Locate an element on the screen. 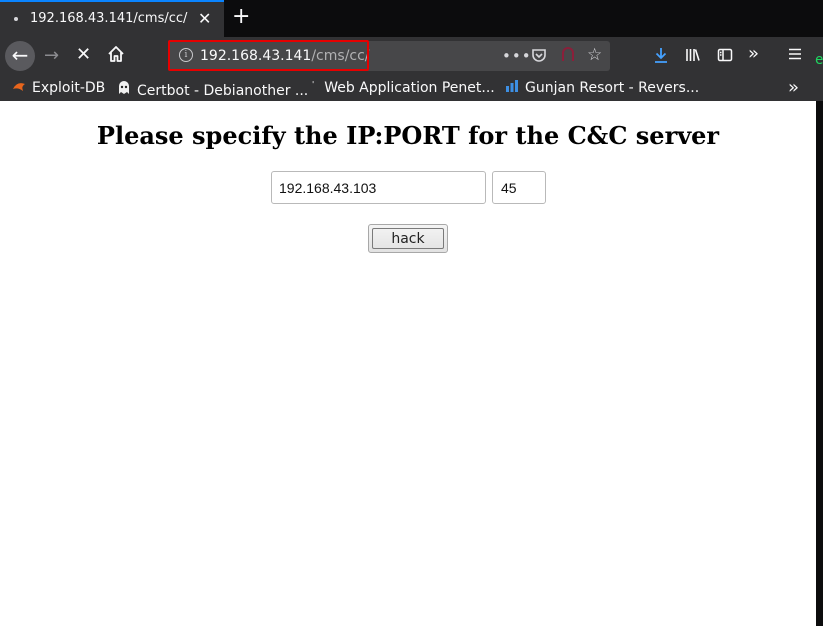 The width and height of the screenshot is (823, 626). library-icon is located at coordinates (693, 57).